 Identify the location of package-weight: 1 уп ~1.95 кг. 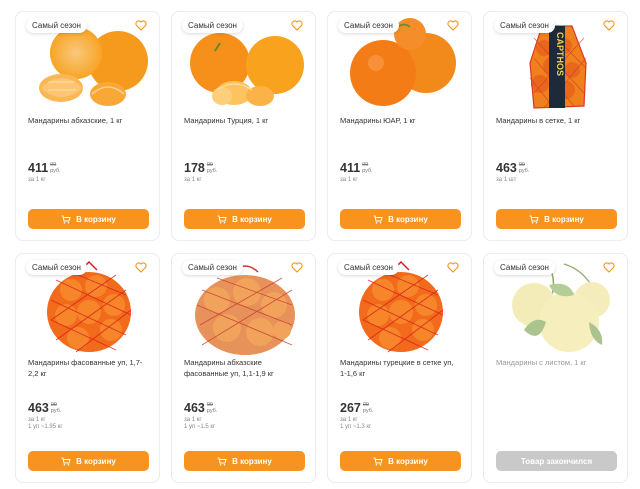
(45, 427).